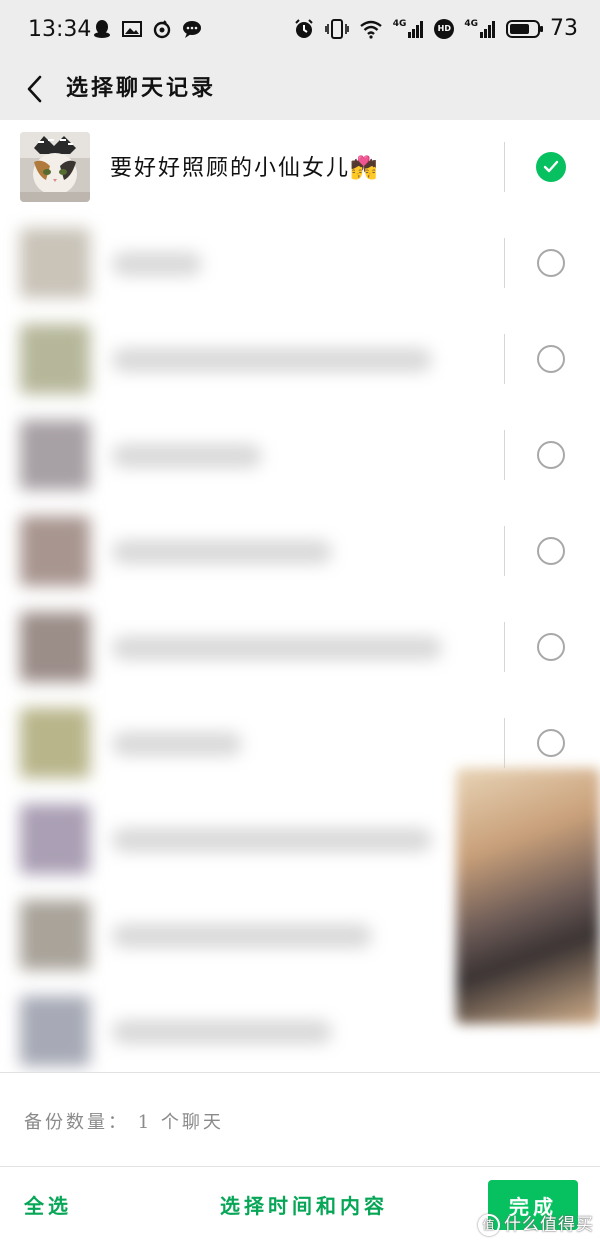 This screenshot has height=1240, width=600. Describe the element at coordinates (519, 28) in the screenshot. I see `battery-fill` at that location.